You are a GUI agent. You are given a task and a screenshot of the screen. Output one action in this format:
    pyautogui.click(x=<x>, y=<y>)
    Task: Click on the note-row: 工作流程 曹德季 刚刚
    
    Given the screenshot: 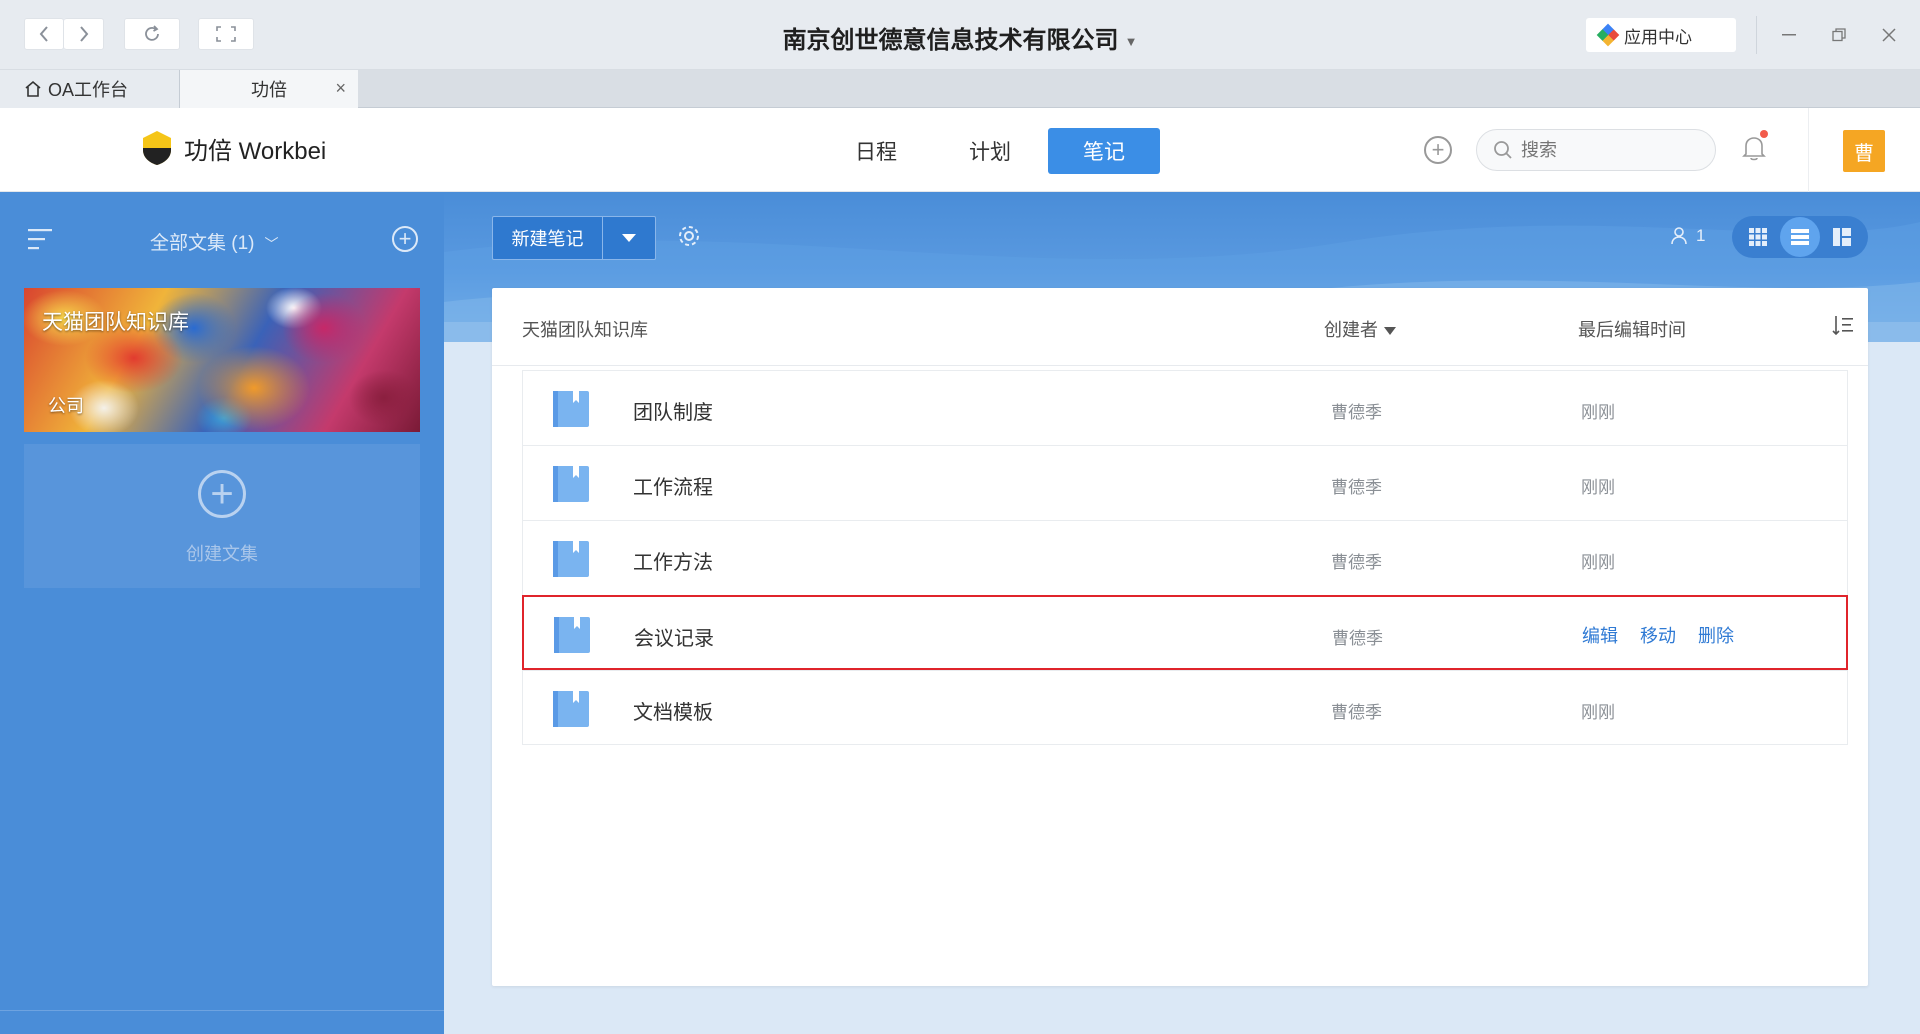 What is the action you would take?
    pyautogui.click(x=1185, y=482)
    